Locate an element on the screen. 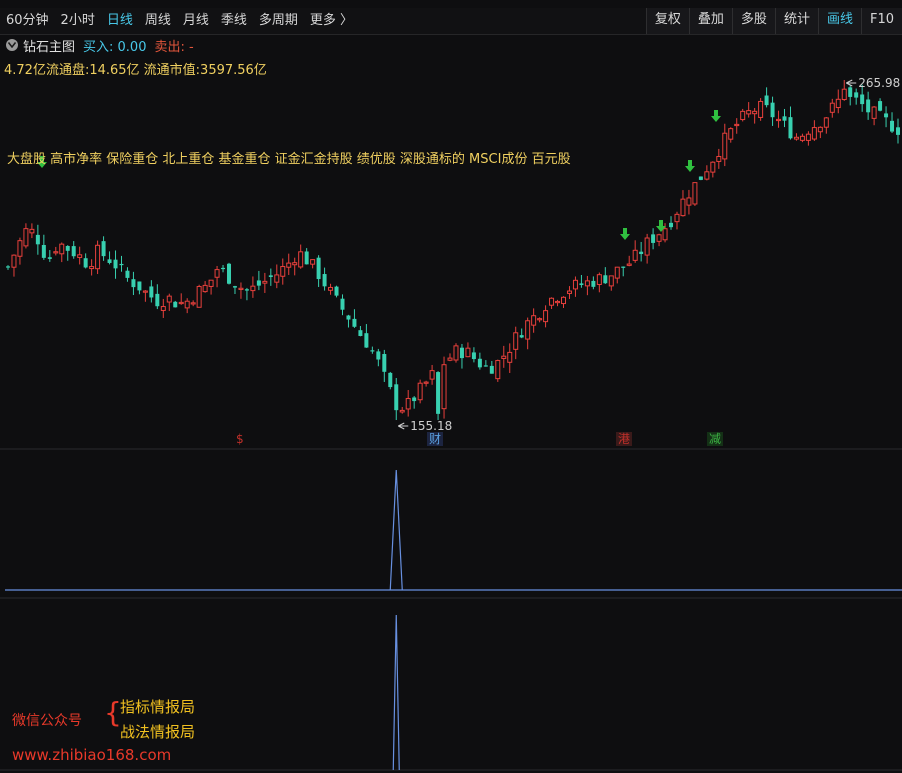  buy-value: 买入: 0.00 is located at coordinates (115, 47).